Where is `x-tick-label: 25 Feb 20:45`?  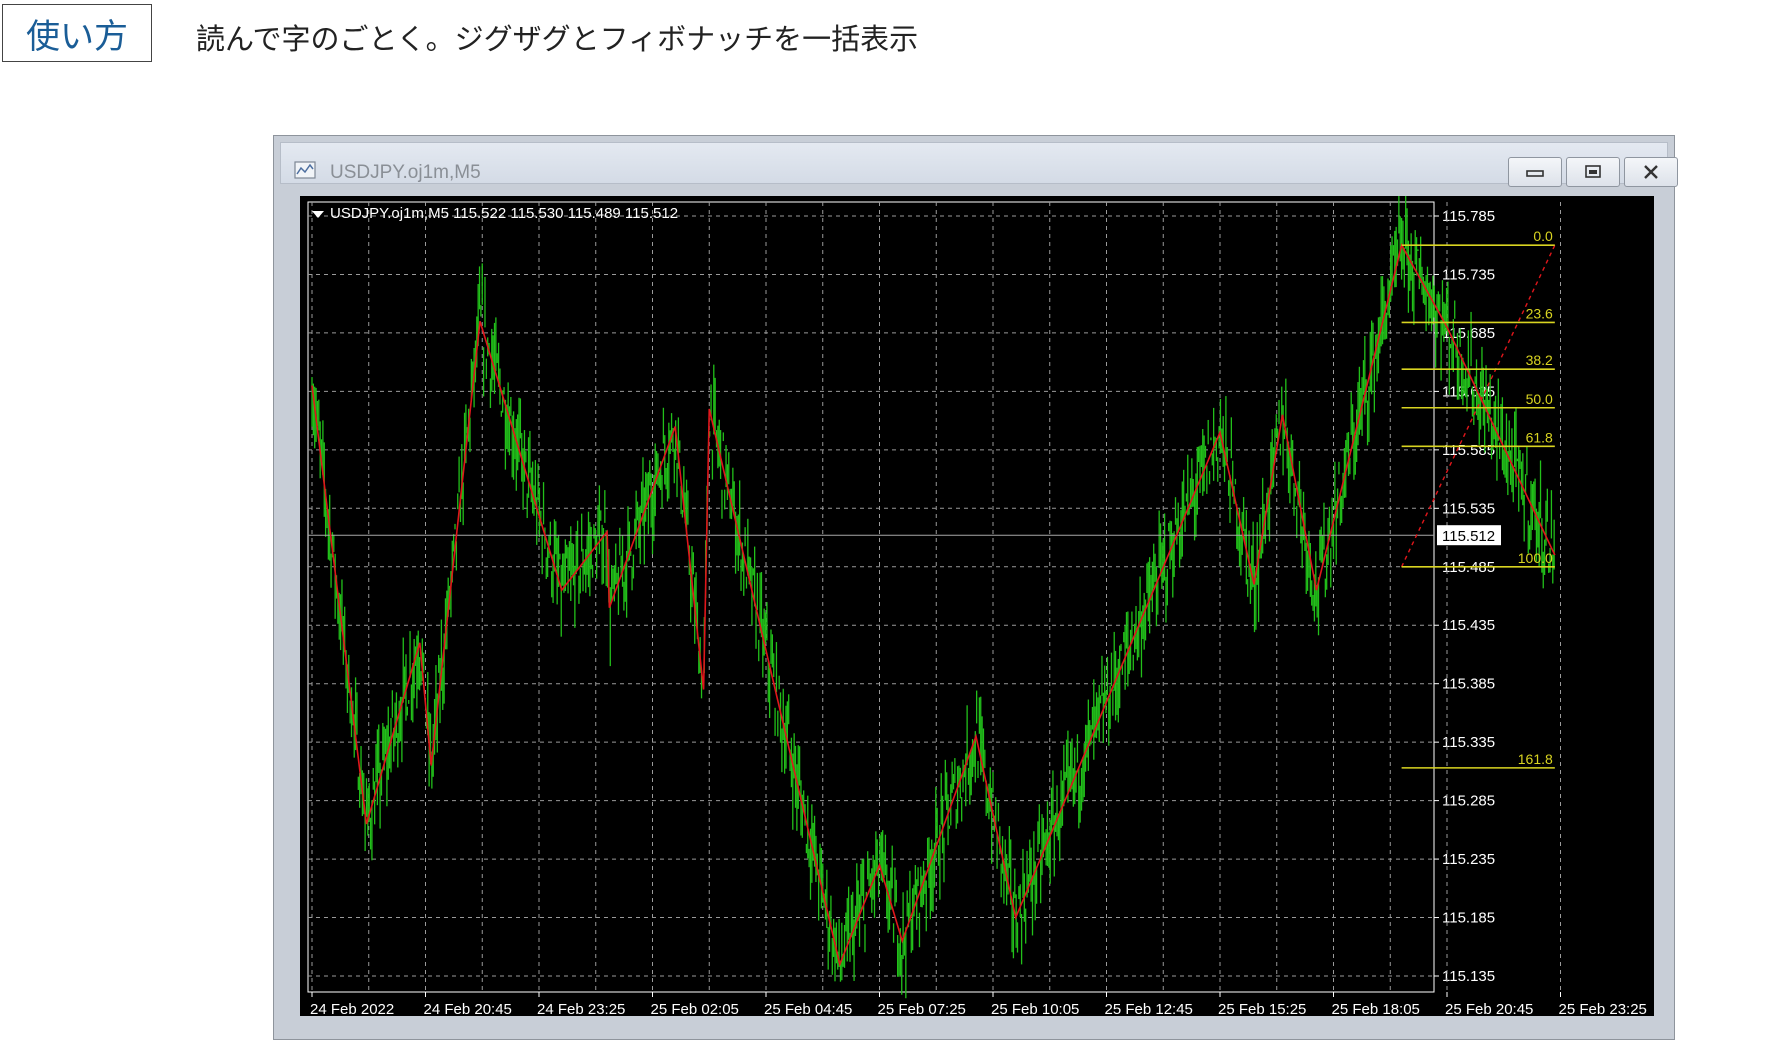 x-tick-label: 25 Feb 20:45 is located at coordinates (1489, 1008).